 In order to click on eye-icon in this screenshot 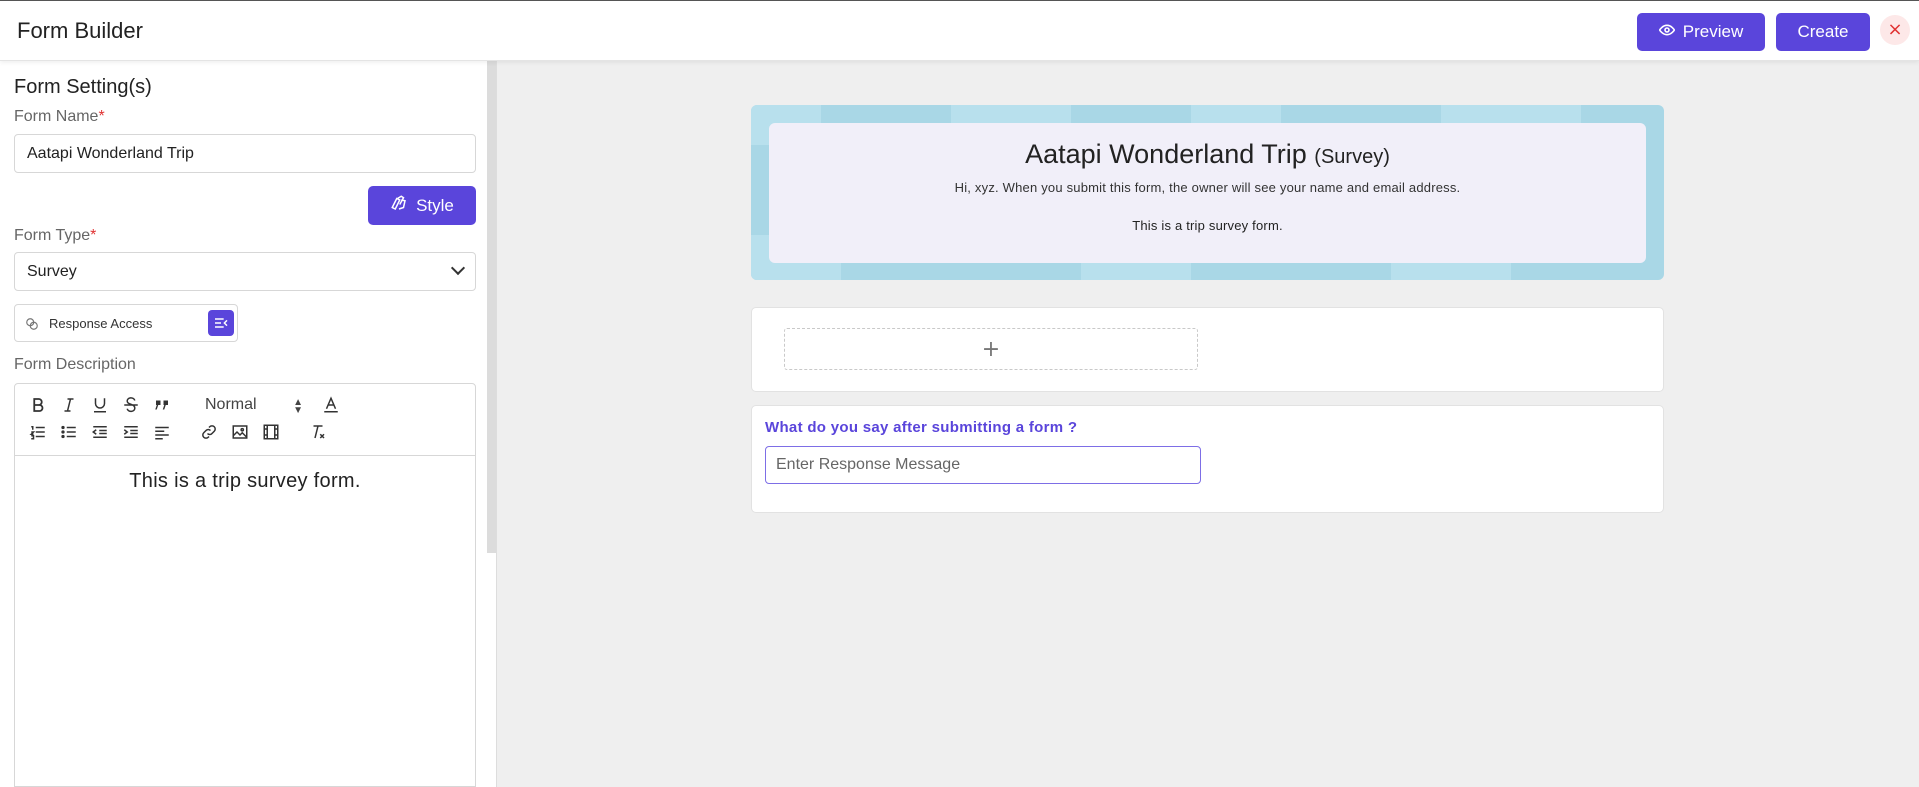, I will do `click(1667, 32)`.